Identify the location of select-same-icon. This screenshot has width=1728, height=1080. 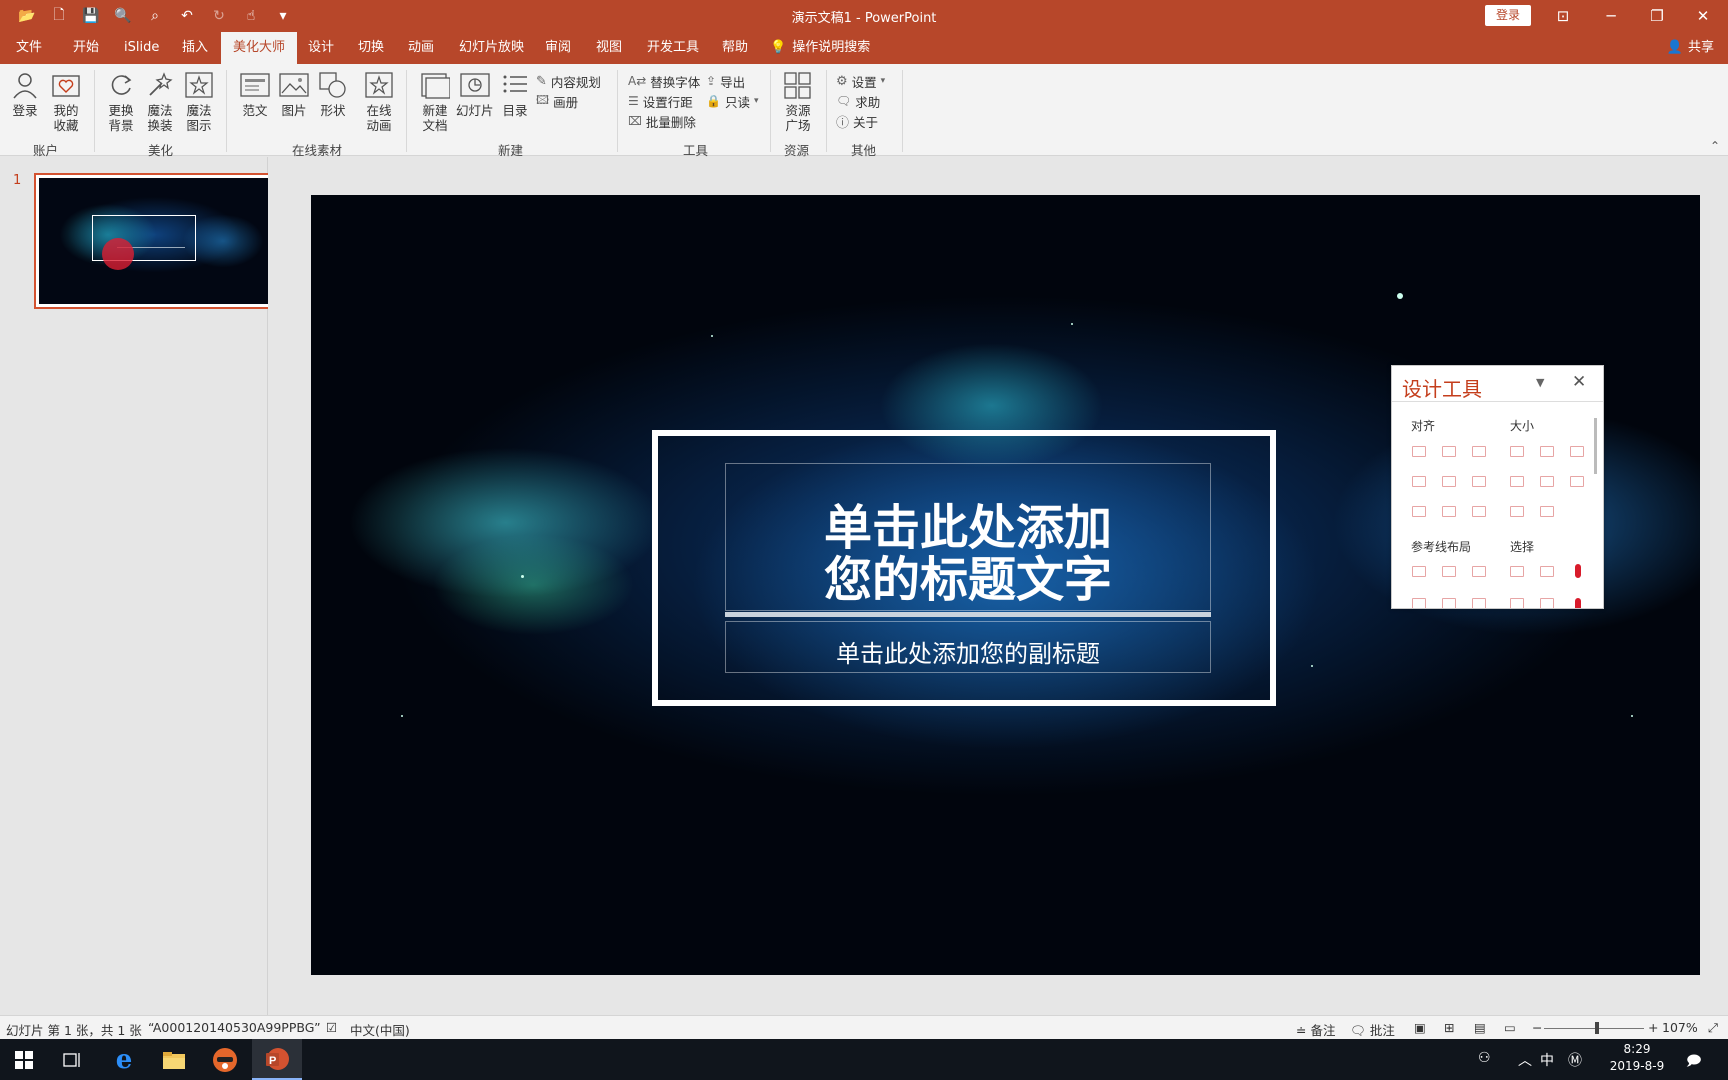
(1517, 571).